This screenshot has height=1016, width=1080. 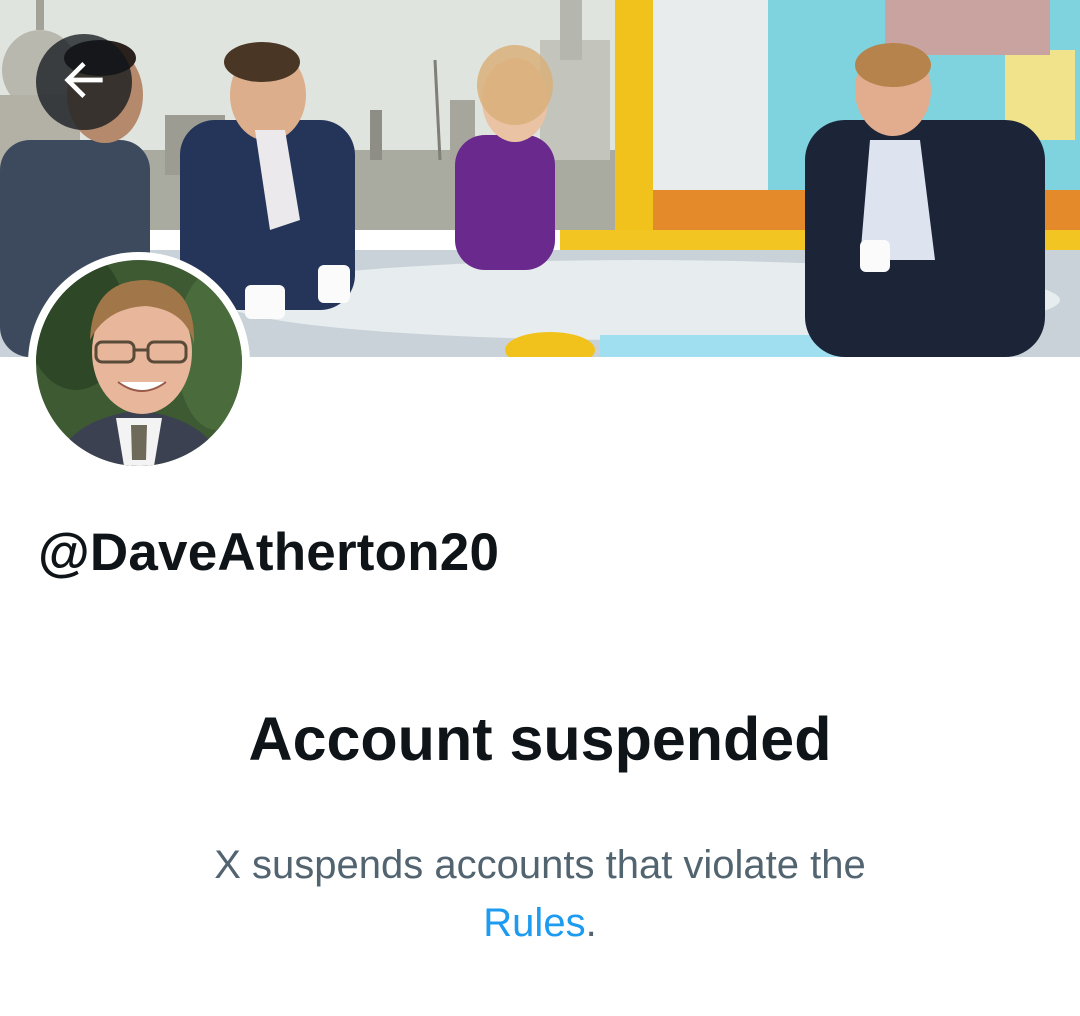 I want to click on back-button, so click(x=84, y=82).